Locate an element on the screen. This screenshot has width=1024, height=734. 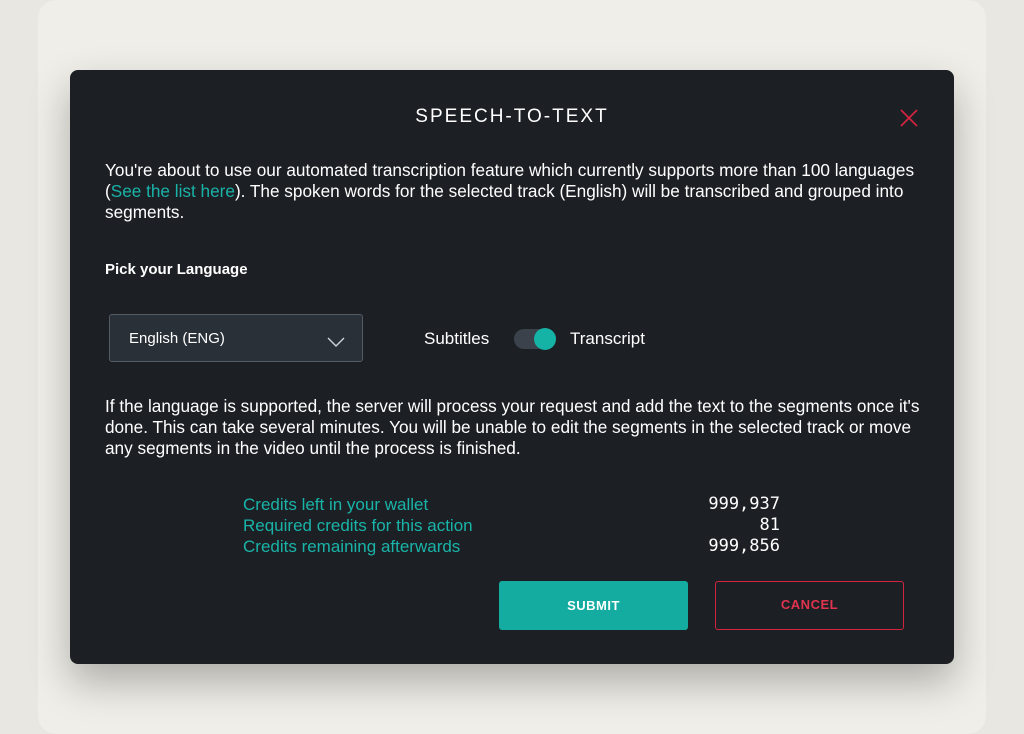
credit-label: Credits left in your wallet is located at coordinates (336, 504).